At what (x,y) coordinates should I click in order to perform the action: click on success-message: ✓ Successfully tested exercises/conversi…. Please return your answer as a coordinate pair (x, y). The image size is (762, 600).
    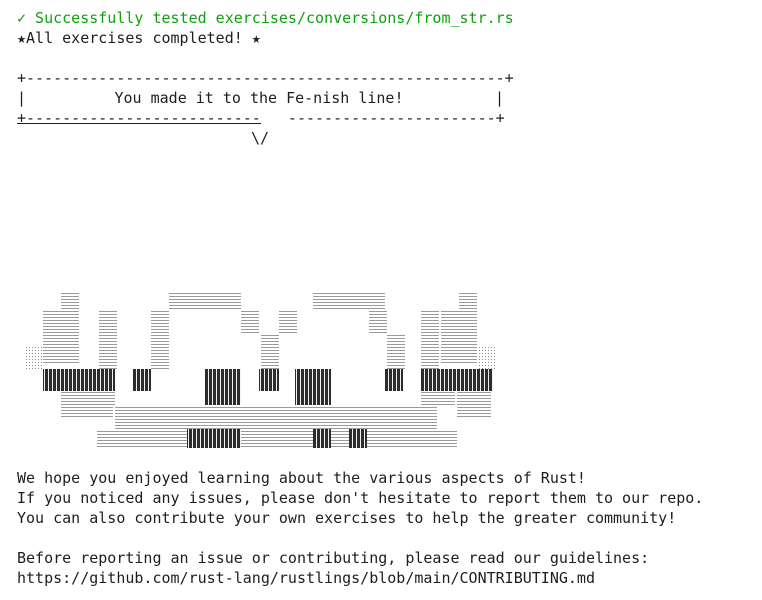
    Looking at the image, I should click on (265, 18).